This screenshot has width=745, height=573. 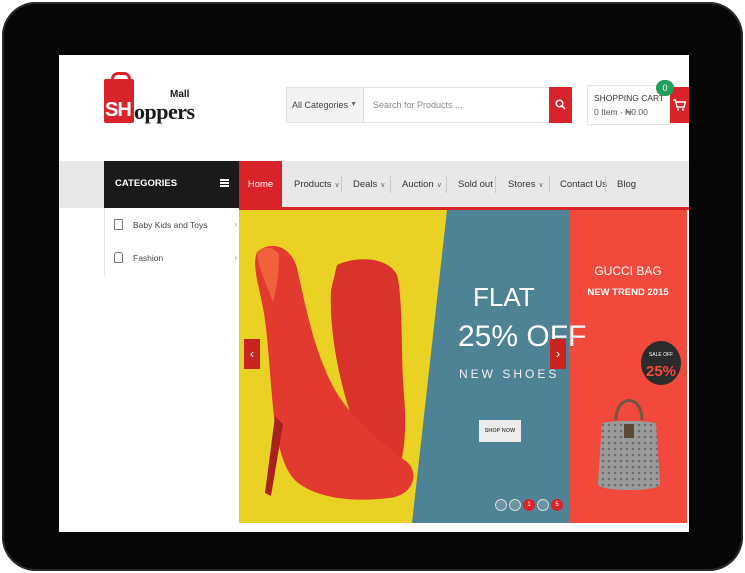 I want to click on banner-discount: 25% OFF, so click(x=522, y=336).